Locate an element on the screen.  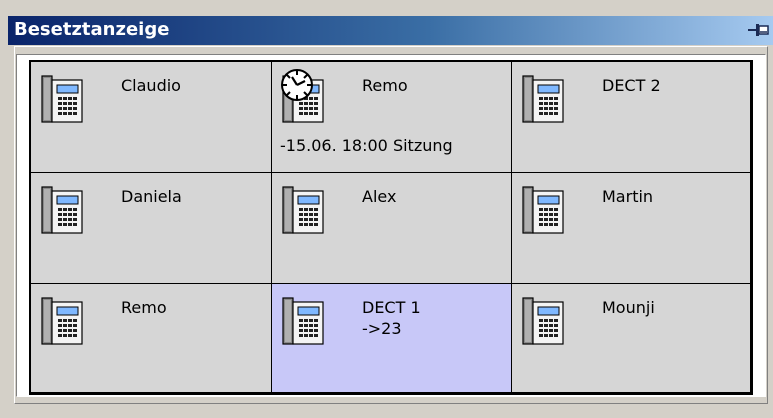
extension-cell: Alex is located at coordinates (392, 228).